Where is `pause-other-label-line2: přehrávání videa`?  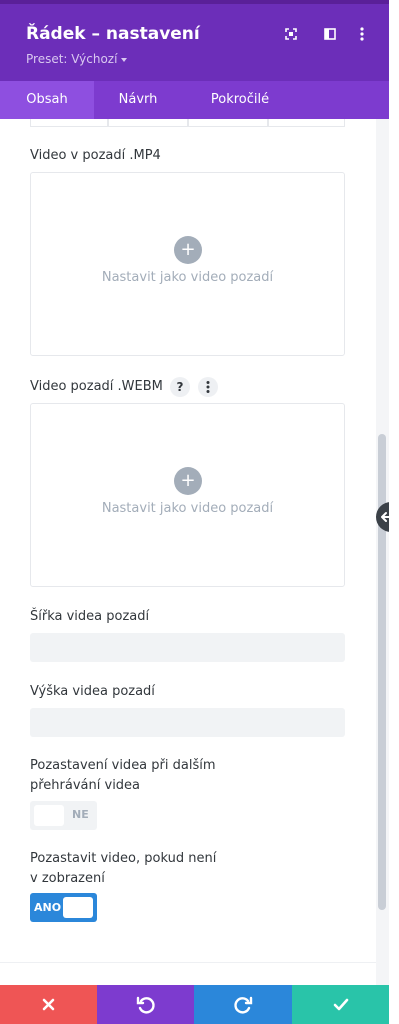
pause-other-label-line2: přehrávání videa is located at coordinates (85, 785).